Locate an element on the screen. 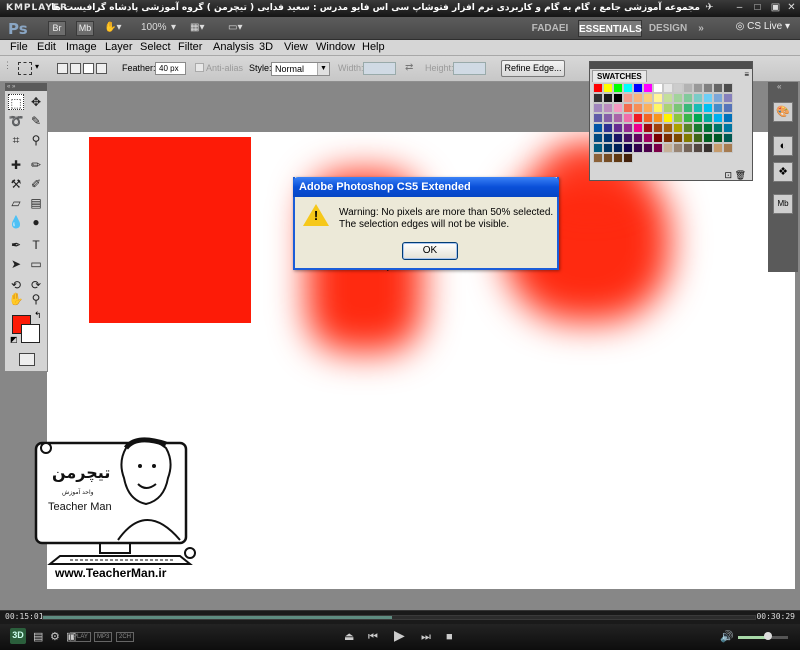 The image size is (800, 650). workspace-essentials: ESSENTIALS is located at coordinates (610, 28).